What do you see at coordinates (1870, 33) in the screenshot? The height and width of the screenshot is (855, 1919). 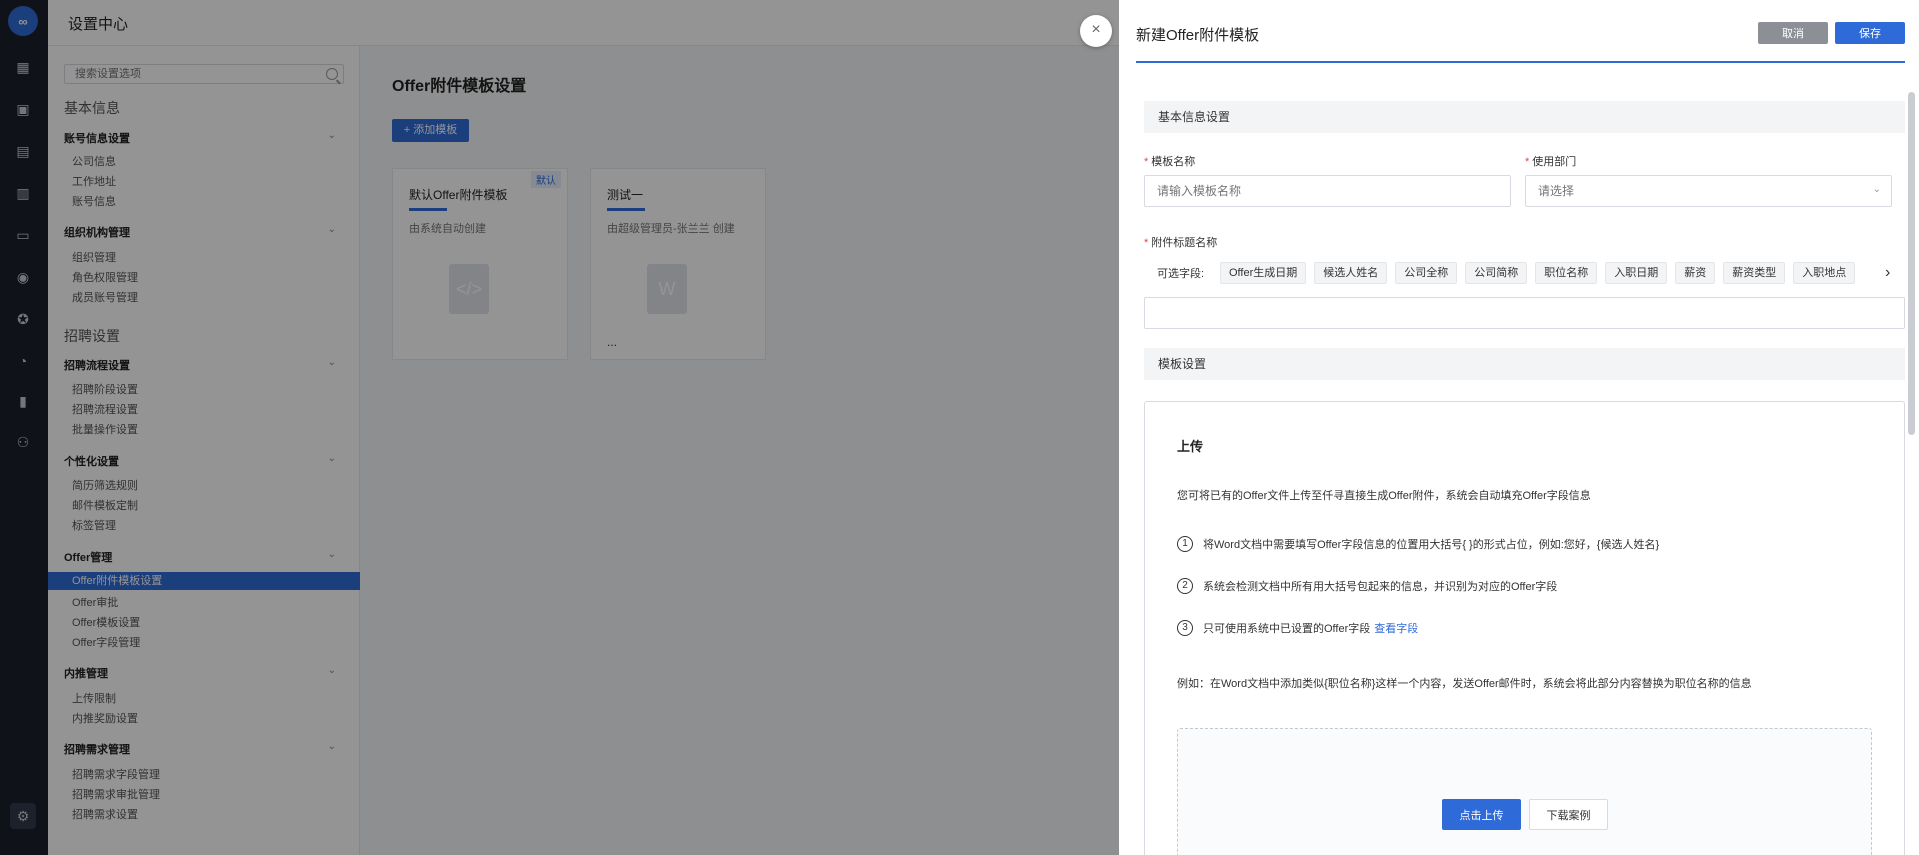 I see `save-button: 保存` at bounding box center [1870, 33].